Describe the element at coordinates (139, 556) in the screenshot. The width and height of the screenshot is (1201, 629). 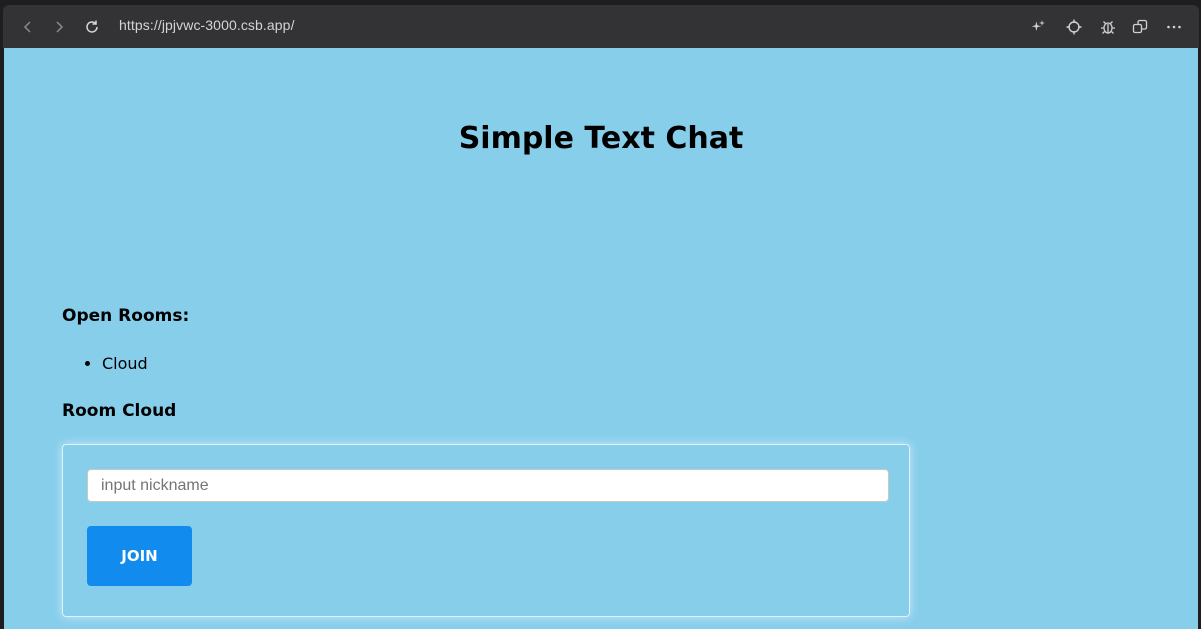
I see `join-button: JOIN` at that location.